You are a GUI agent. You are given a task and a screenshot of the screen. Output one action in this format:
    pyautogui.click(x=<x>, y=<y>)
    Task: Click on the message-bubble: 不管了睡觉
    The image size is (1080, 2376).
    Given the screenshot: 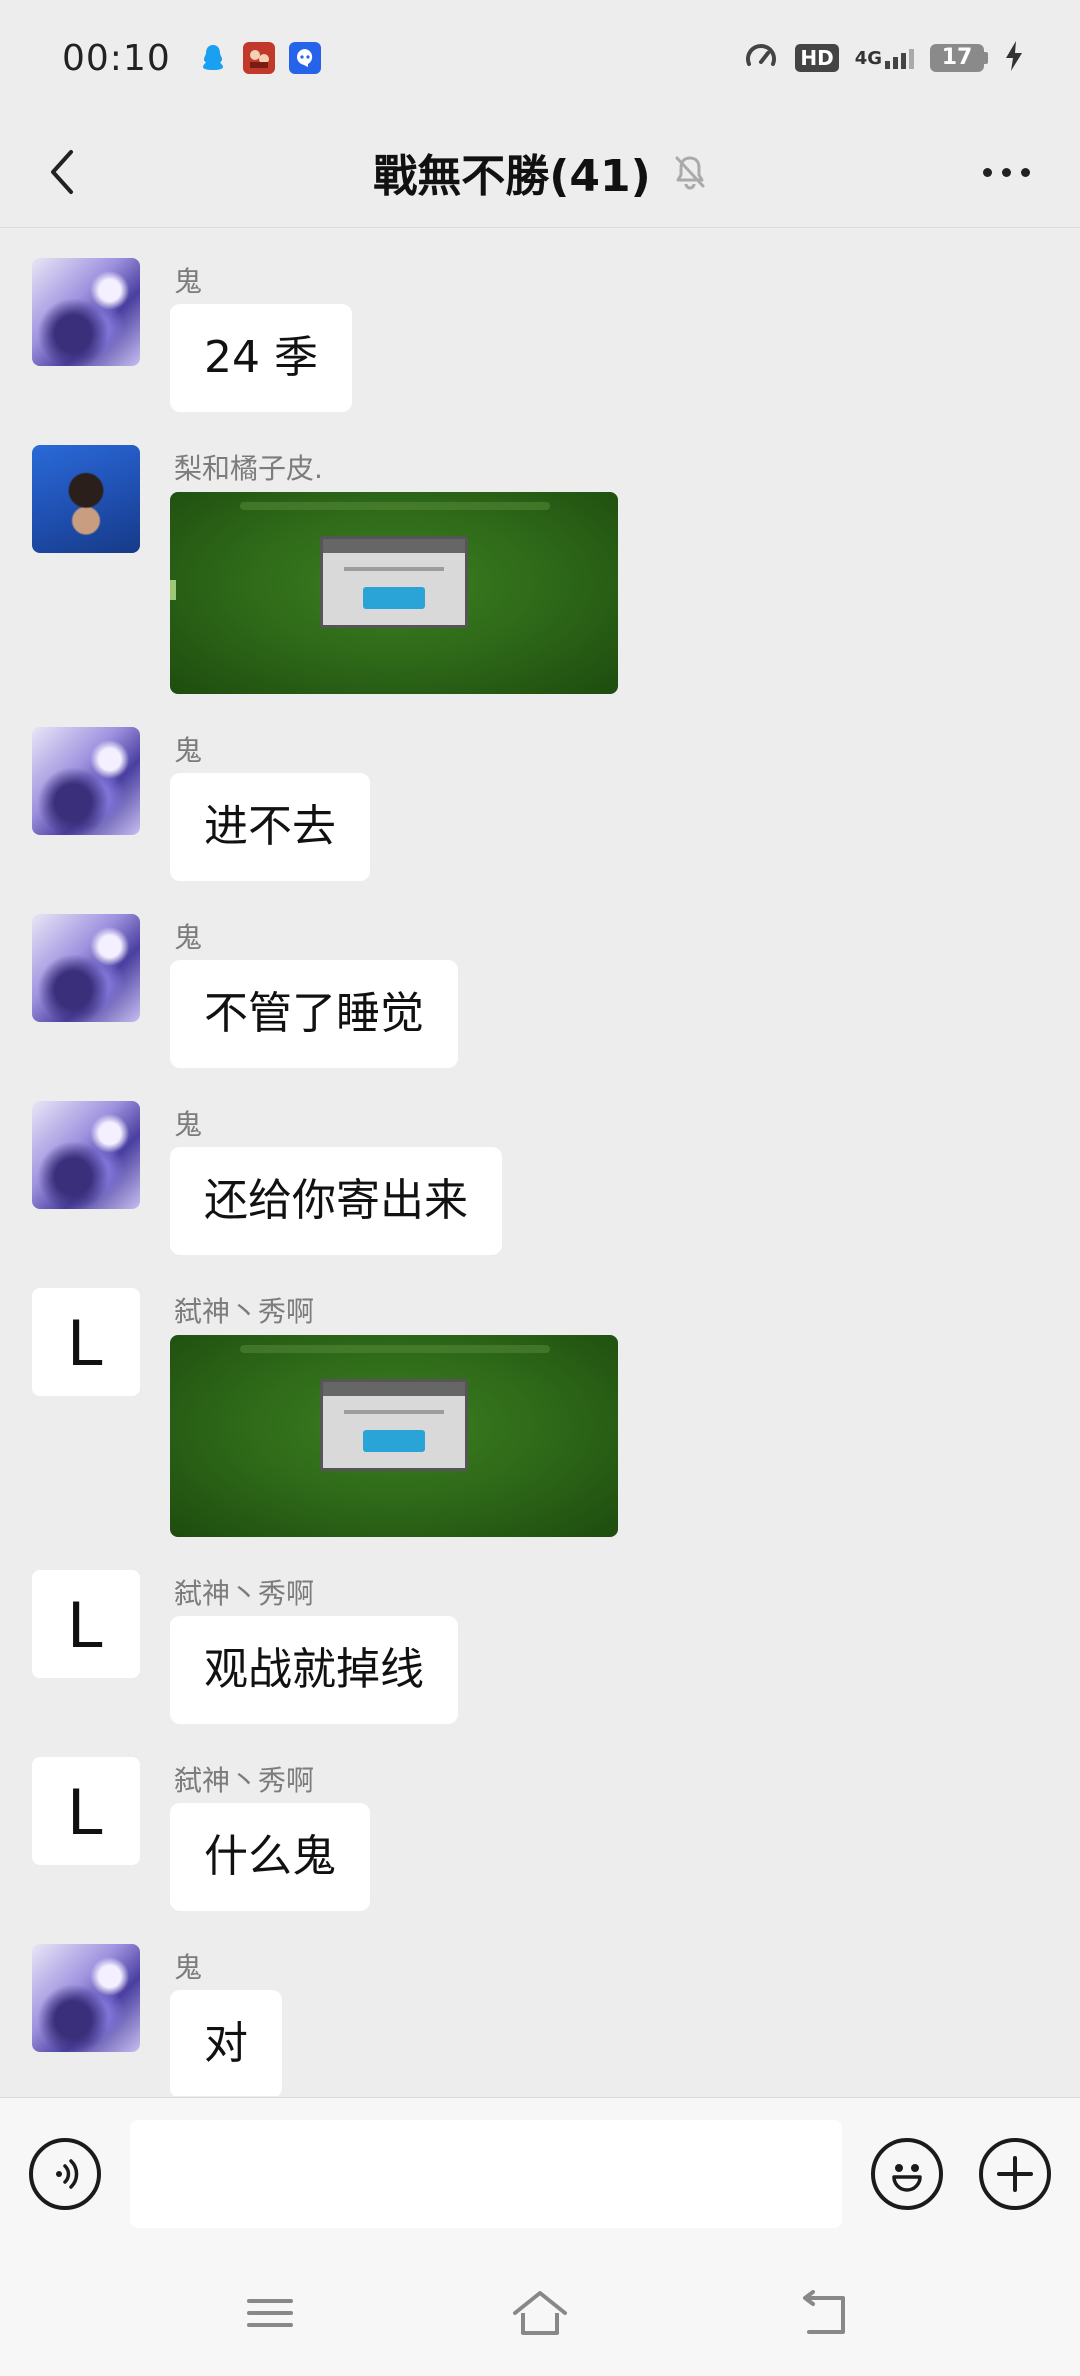 What is the action you would take?
    pyautogui.click(x=314, y=1014)
    